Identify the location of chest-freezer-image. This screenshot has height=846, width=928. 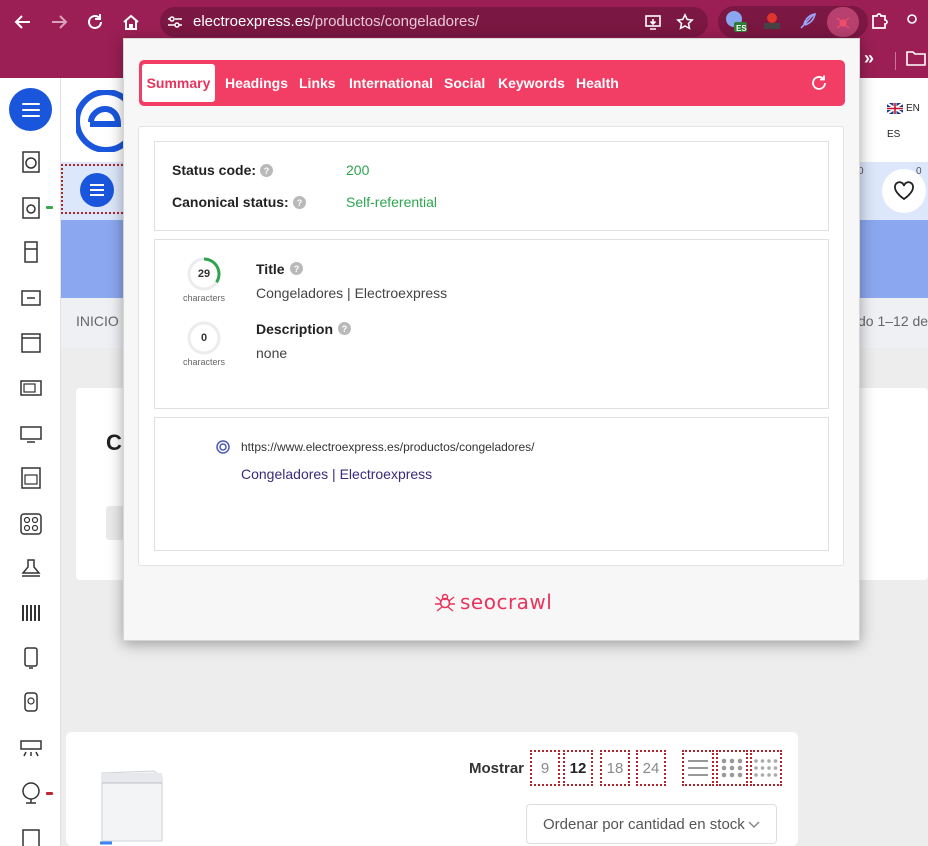
(131, 805).